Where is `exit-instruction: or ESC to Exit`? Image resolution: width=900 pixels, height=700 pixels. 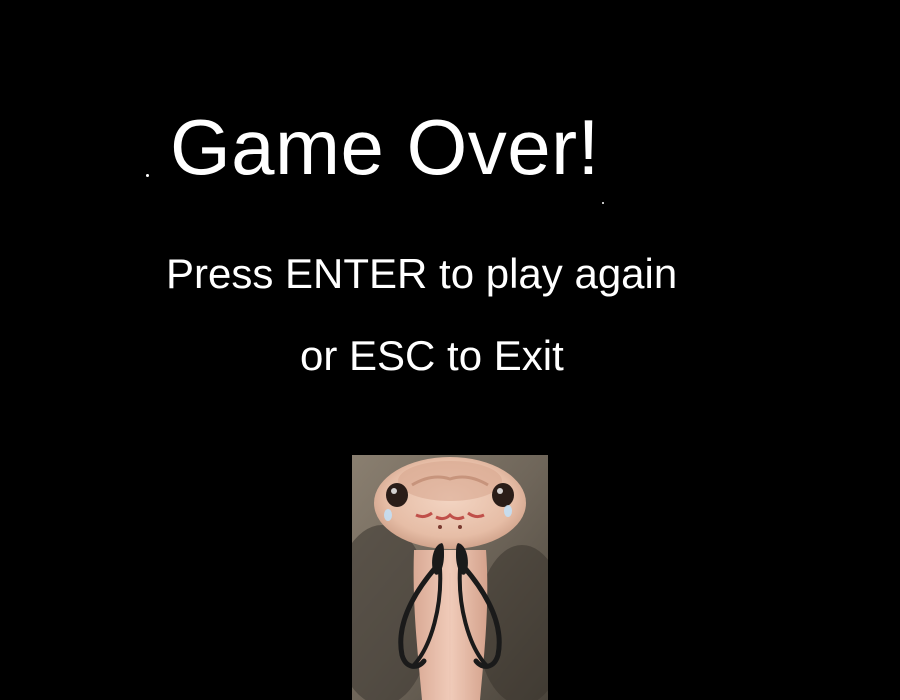 exit-instruction: or ESC to Exit is located at coordinates (432, 355).